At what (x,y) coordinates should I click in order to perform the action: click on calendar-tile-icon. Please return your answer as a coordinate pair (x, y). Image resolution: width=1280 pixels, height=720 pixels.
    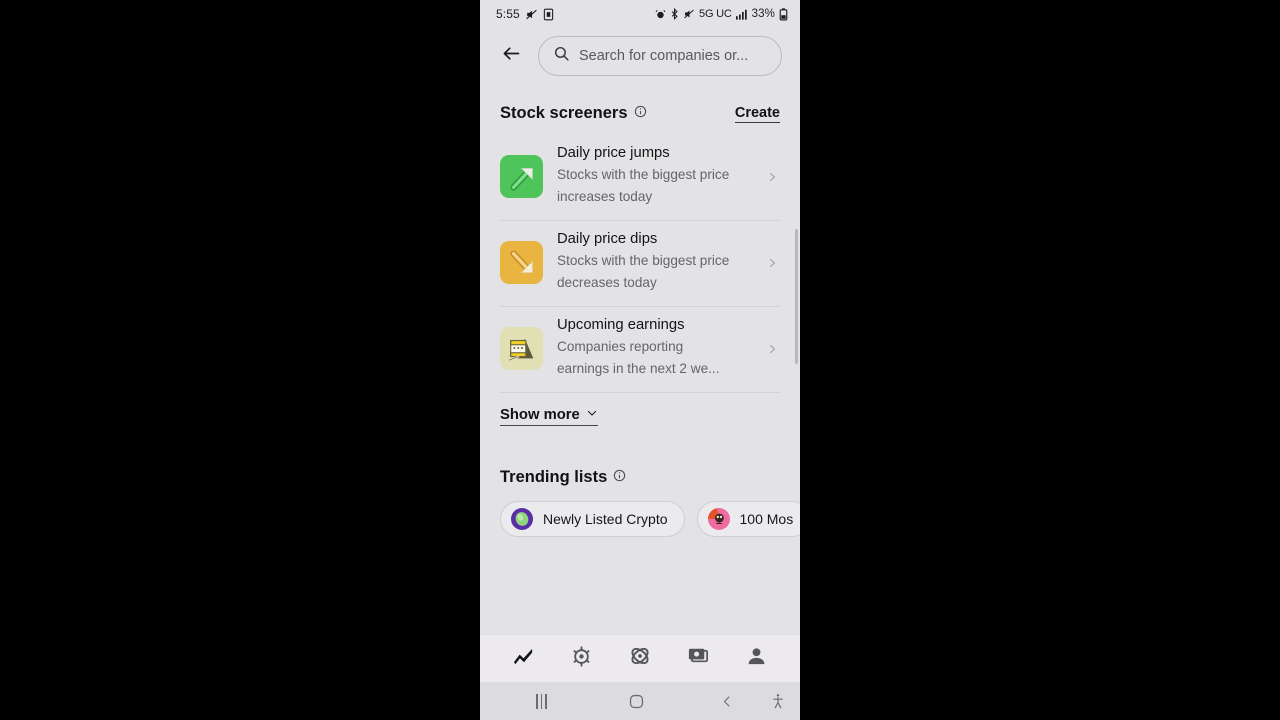
    Looking at the image, I should click on (521, 349).